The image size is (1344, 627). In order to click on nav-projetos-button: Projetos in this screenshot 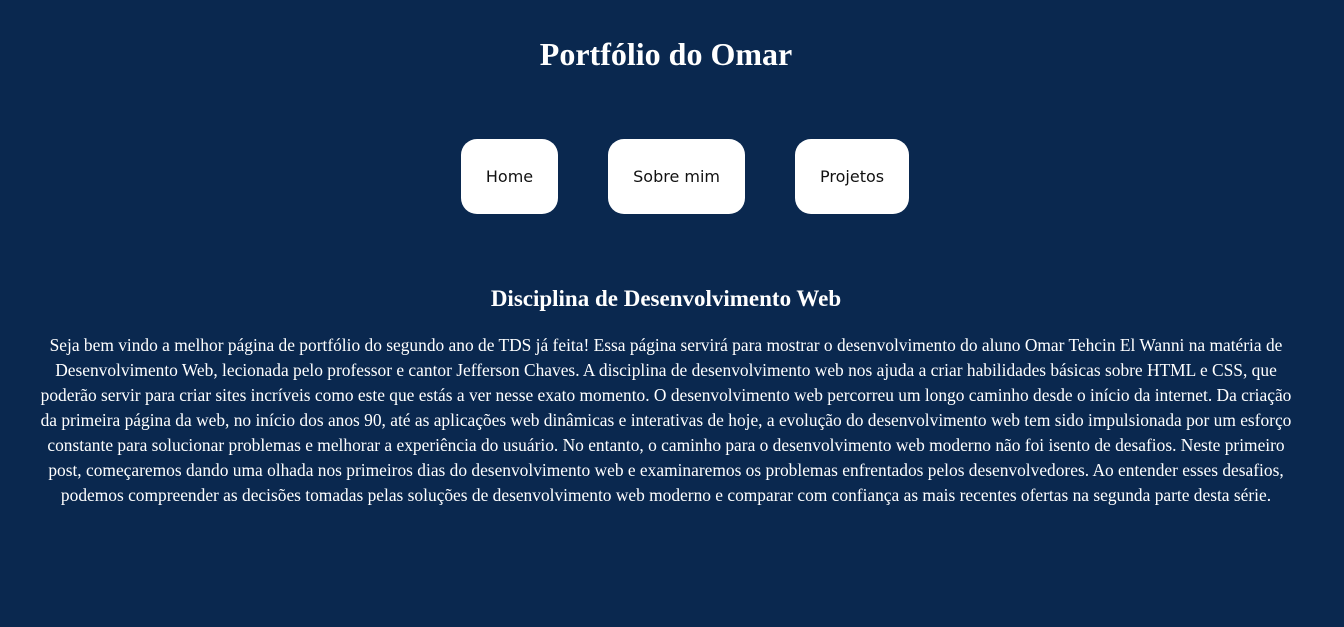, I will do `click(852, 176)`.